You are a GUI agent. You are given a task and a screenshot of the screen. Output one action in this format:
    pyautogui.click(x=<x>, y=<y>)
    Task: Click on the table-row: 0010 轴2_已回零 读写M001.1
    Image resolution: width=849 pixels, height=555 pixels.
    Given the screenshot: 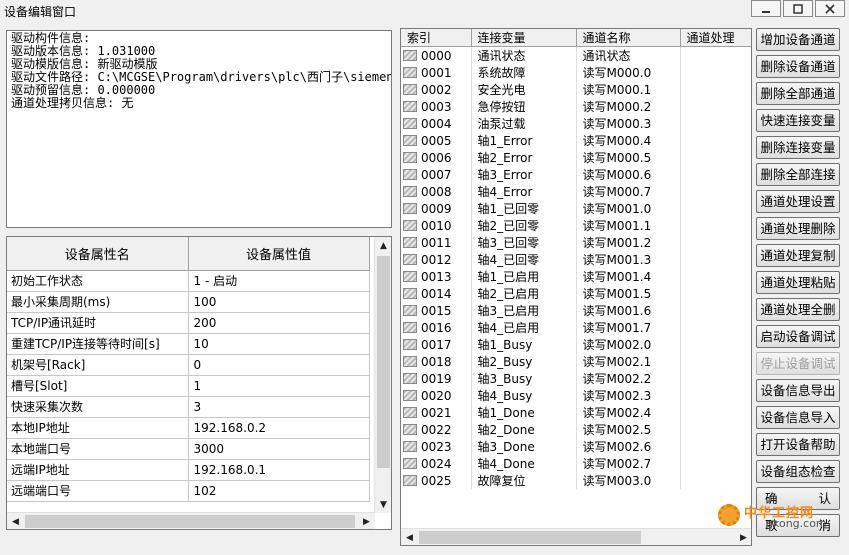 What is the action you would take?
    pyautogui.click(x=576, y=225)
    